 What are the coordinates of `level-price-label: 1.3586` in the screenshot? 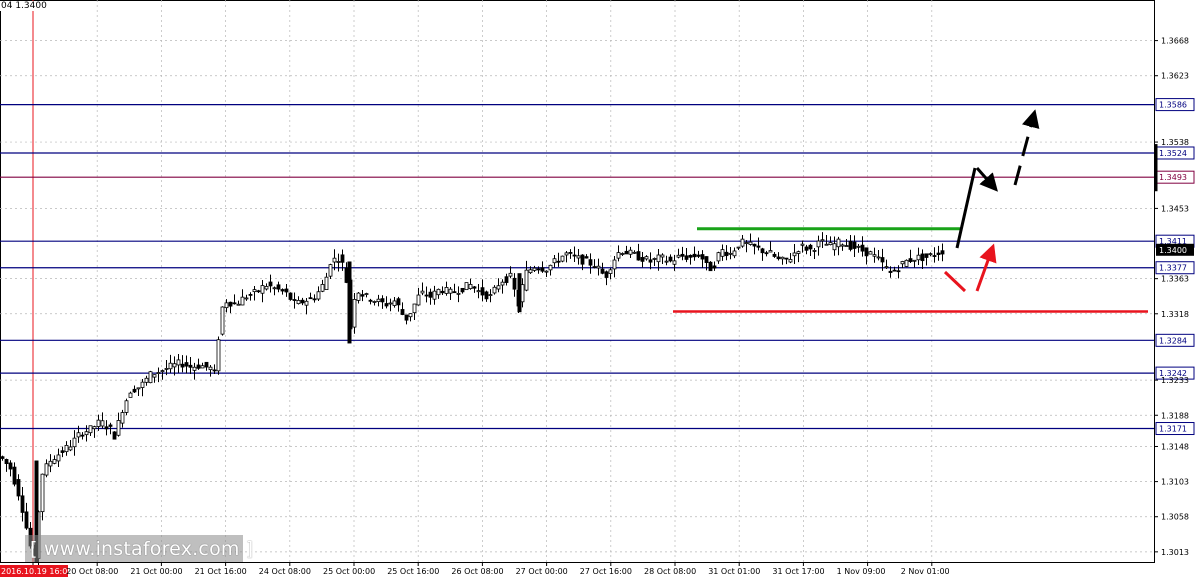 It's located at (1173, 105).